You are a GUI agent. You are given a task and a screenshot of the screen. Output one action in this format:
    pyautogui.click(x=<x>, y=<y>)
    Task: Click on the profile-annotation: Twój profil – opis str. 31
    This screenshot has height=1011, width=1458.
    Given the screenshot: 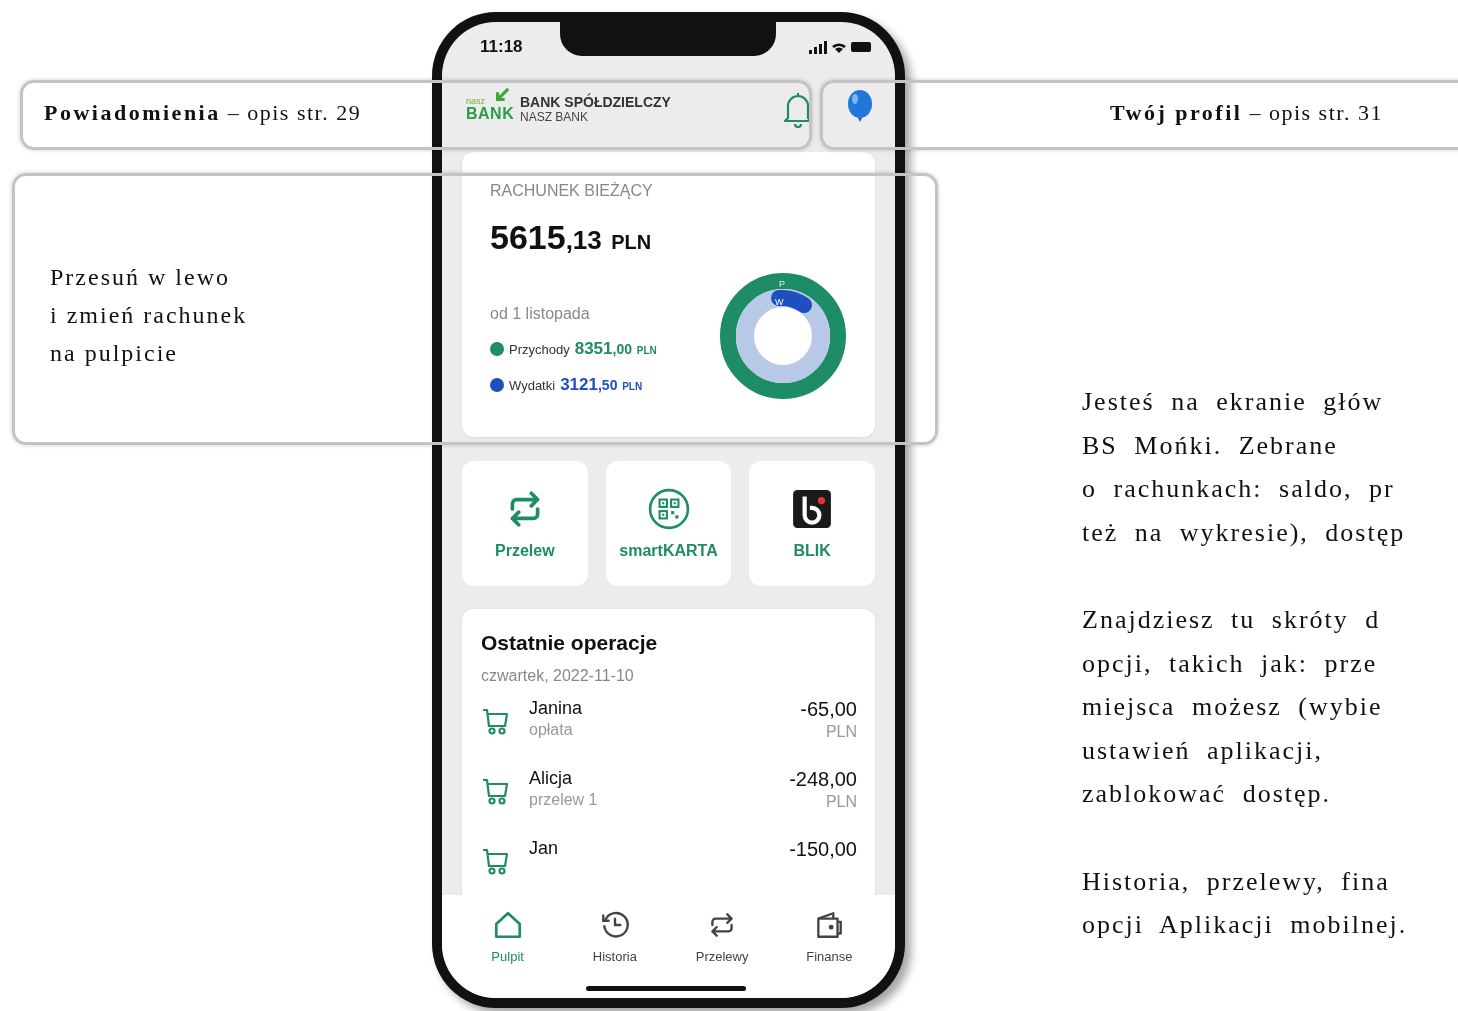 What is the action you would take?
    pyautogui.click(x=1246, y=113)
    